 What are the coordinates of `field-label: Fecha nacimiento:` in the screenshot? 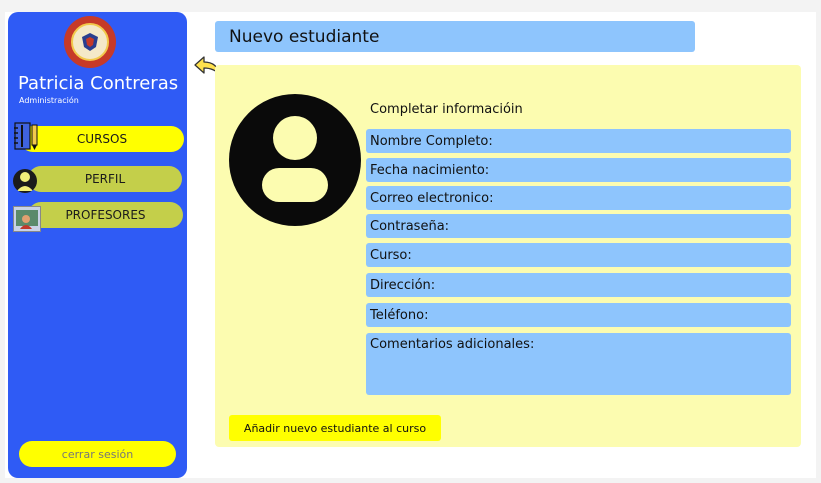 It's located at (430, 170).